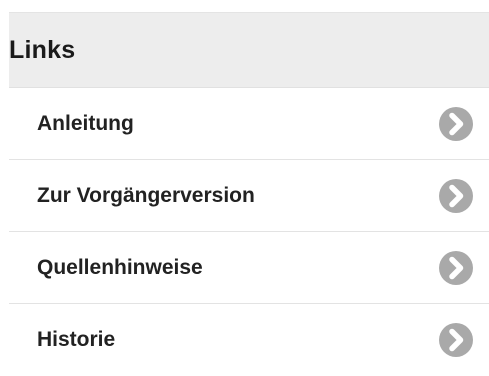 This screenshot has height=376, width=489. Describe the element at coordinates (42, 49) in the screenshot. I see `panel-title: Links` at that location.